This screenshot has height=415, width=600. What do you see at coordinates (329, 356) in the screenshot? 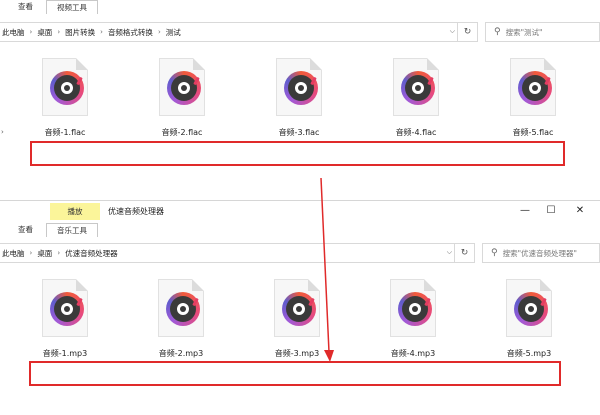
I see `arrow-head` at bounding box center [329, 356].